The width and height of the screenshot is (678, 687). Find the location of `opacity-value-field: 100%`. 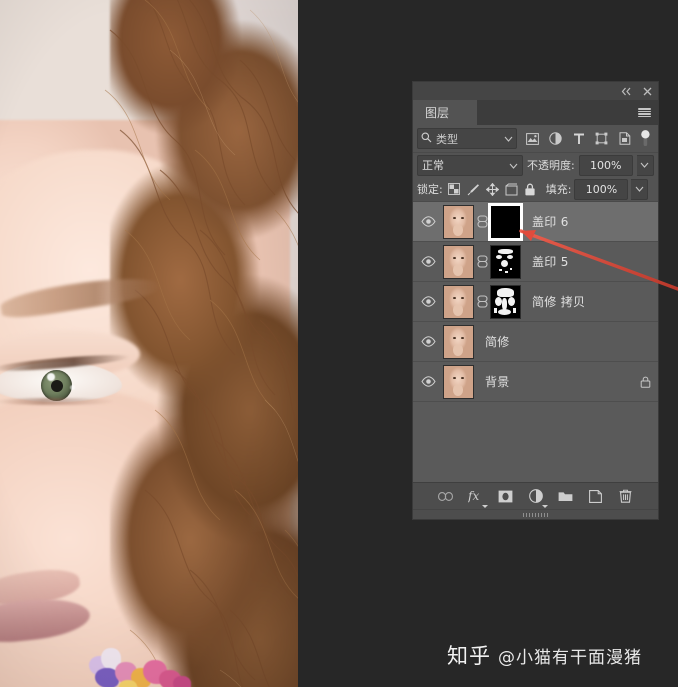

opacity-value-field: 100% is located at coordinates (605, 165).